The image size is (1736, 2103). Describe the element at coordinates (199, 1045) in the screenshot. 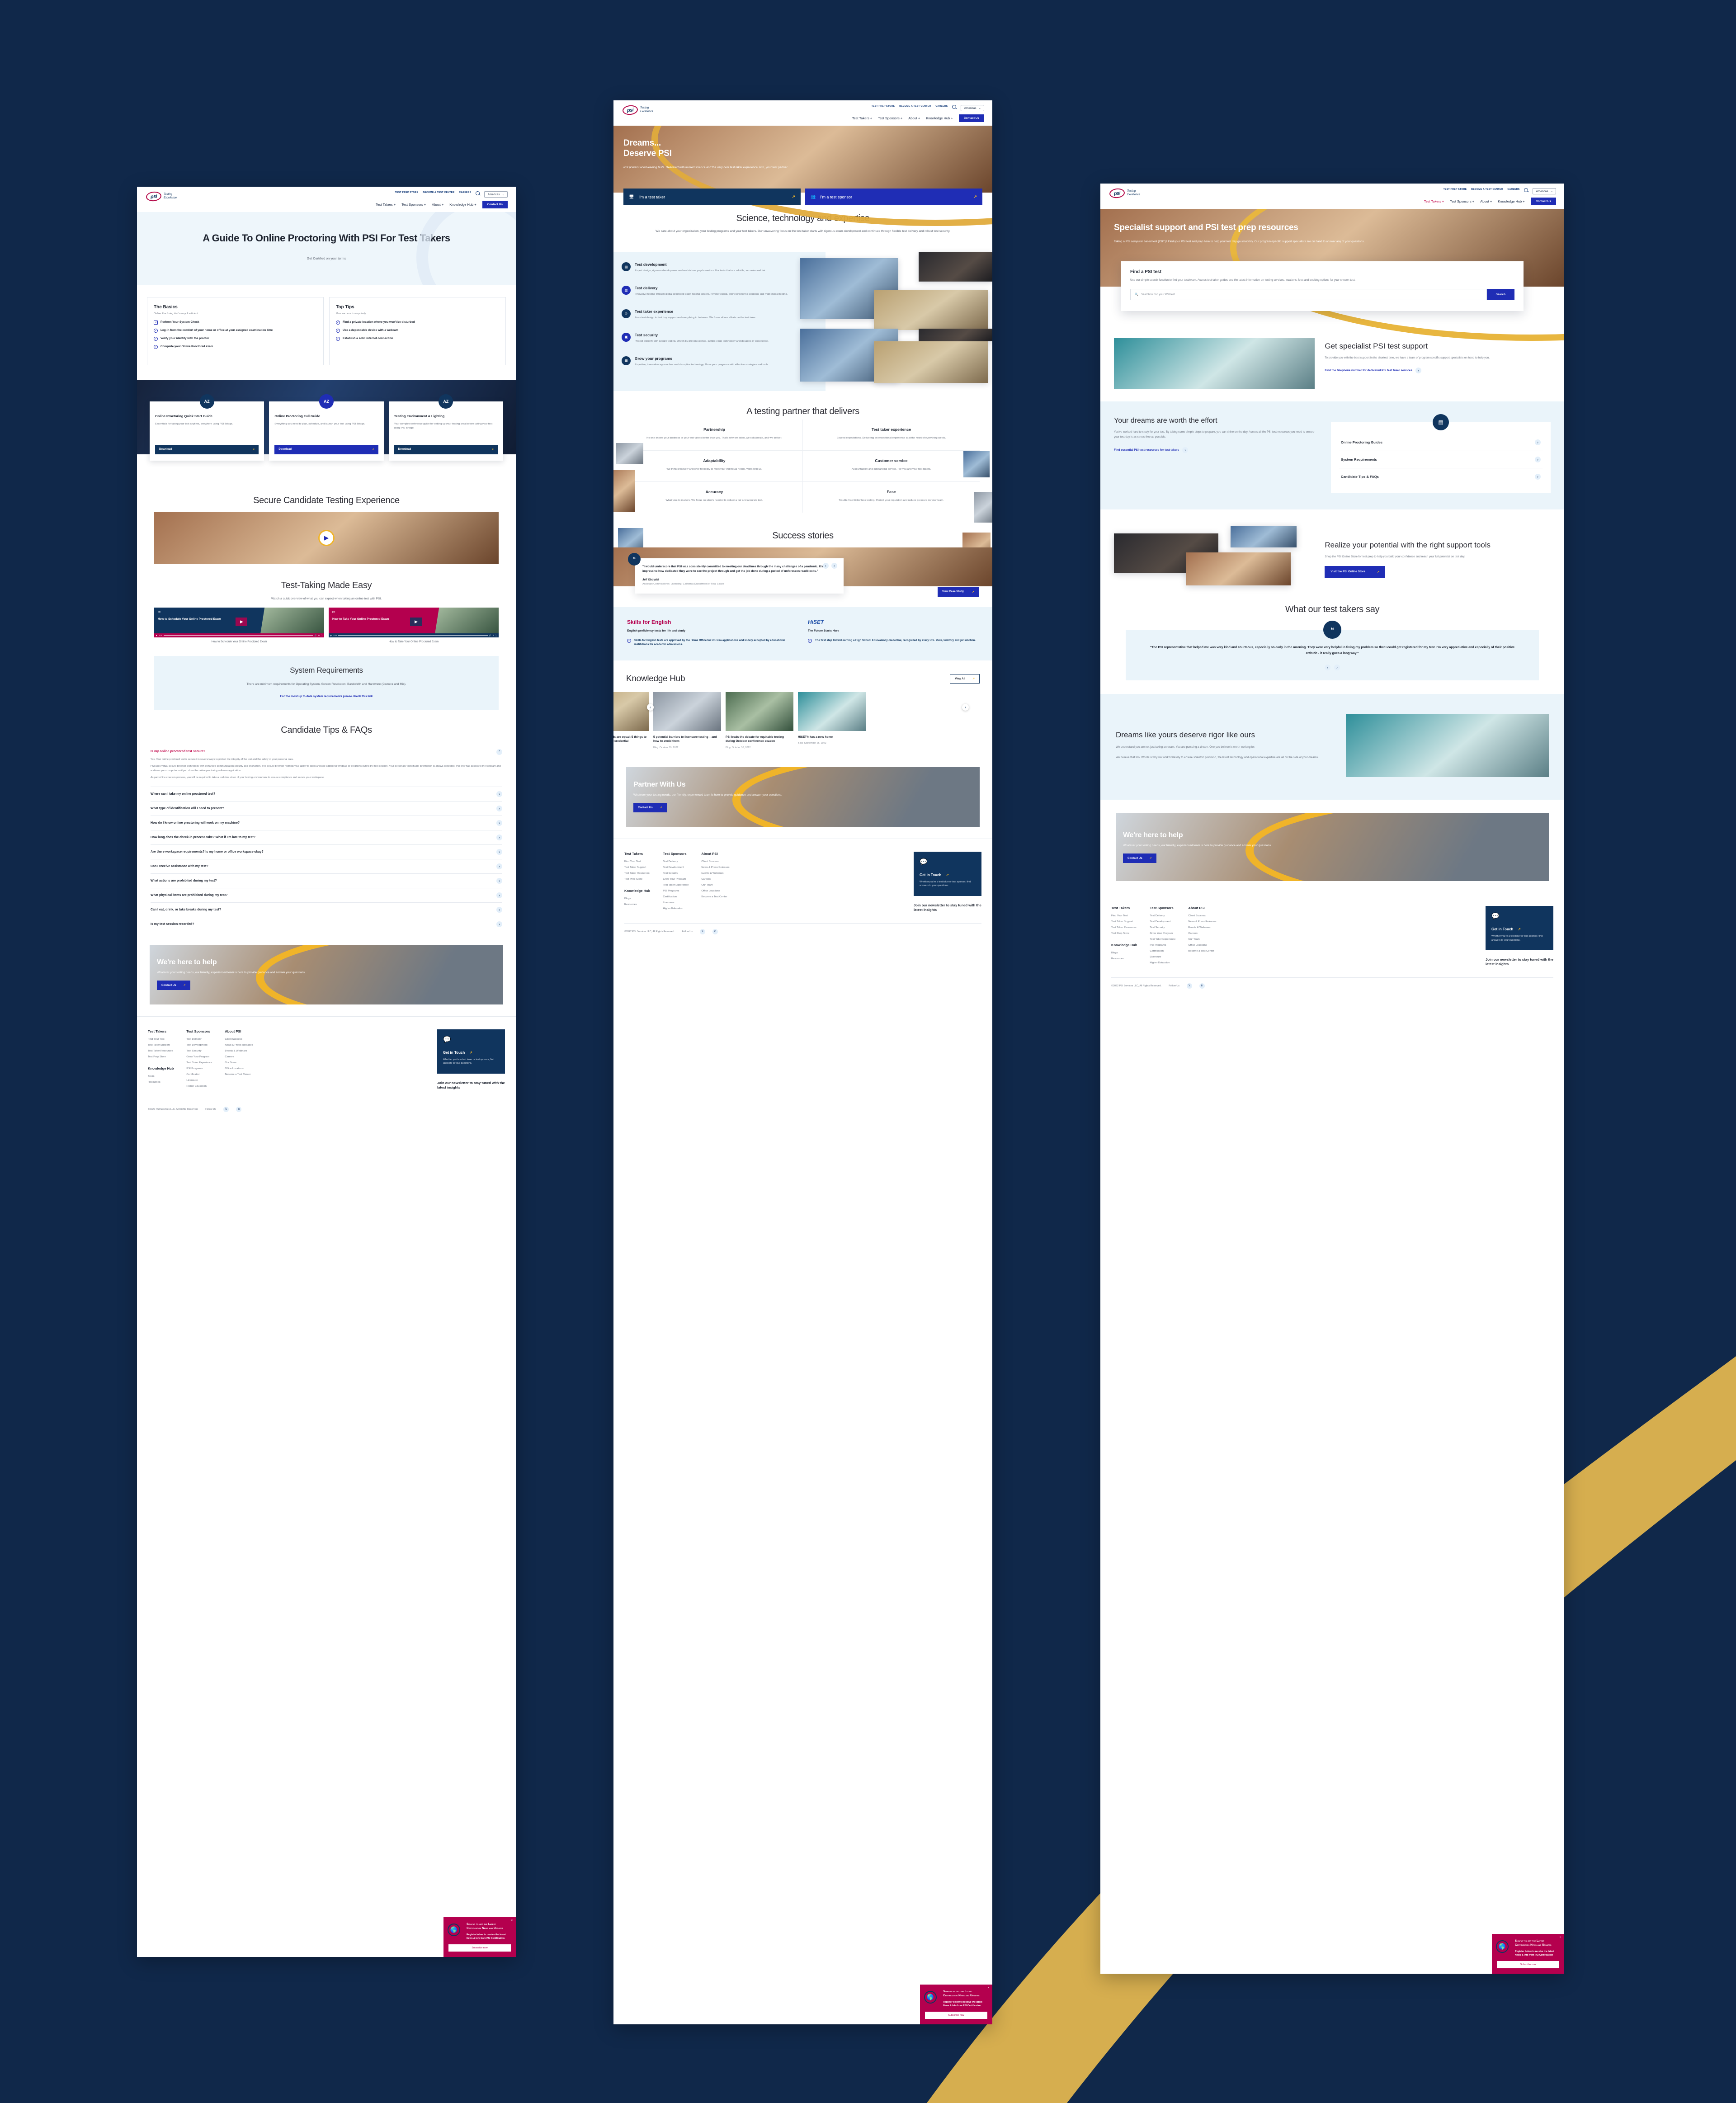

I see `footer-link: Test Development` at that location.